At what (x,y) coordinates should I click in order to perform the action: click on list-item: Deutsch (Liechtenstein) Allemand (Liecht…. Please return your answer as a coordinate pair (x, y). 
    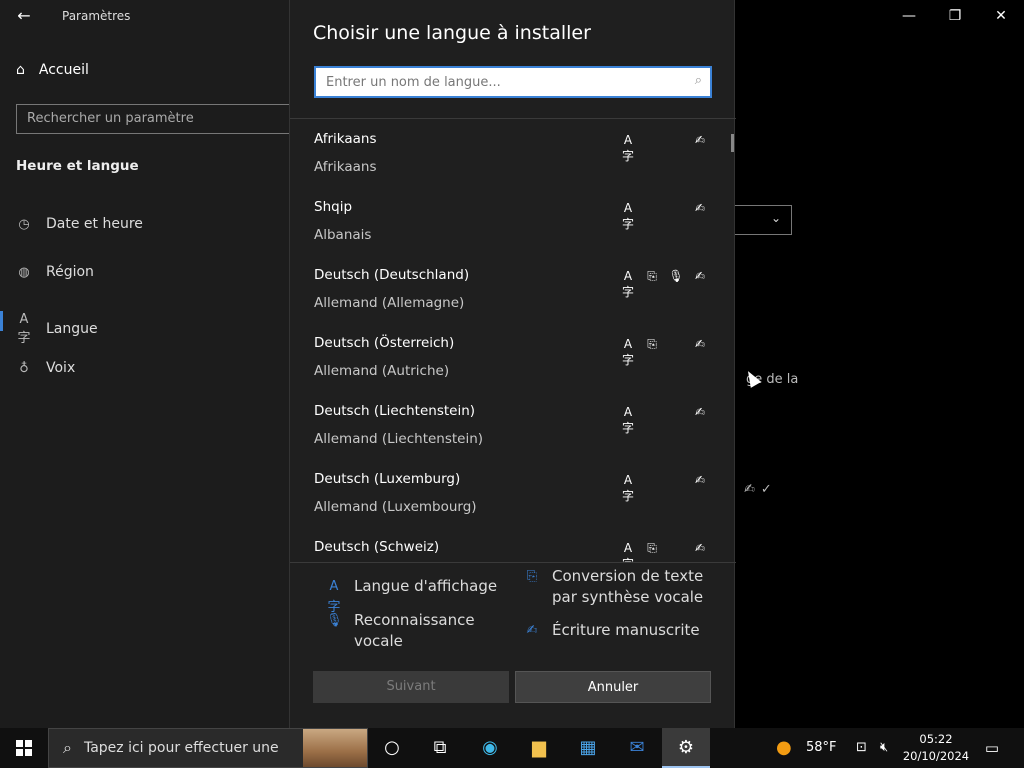
    Looking at the image, I should click on (513, 427).